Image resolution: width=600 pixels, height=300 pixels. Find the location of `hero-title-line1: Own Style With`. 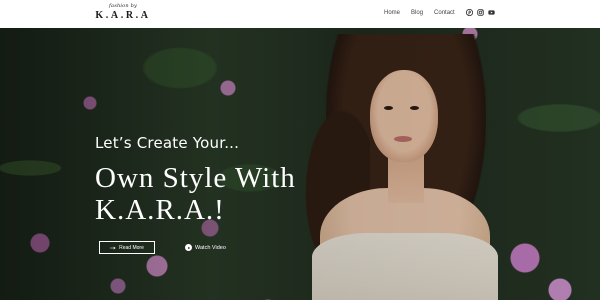

hero-title-line1: Own Style With is located at coordinates (195, 178).